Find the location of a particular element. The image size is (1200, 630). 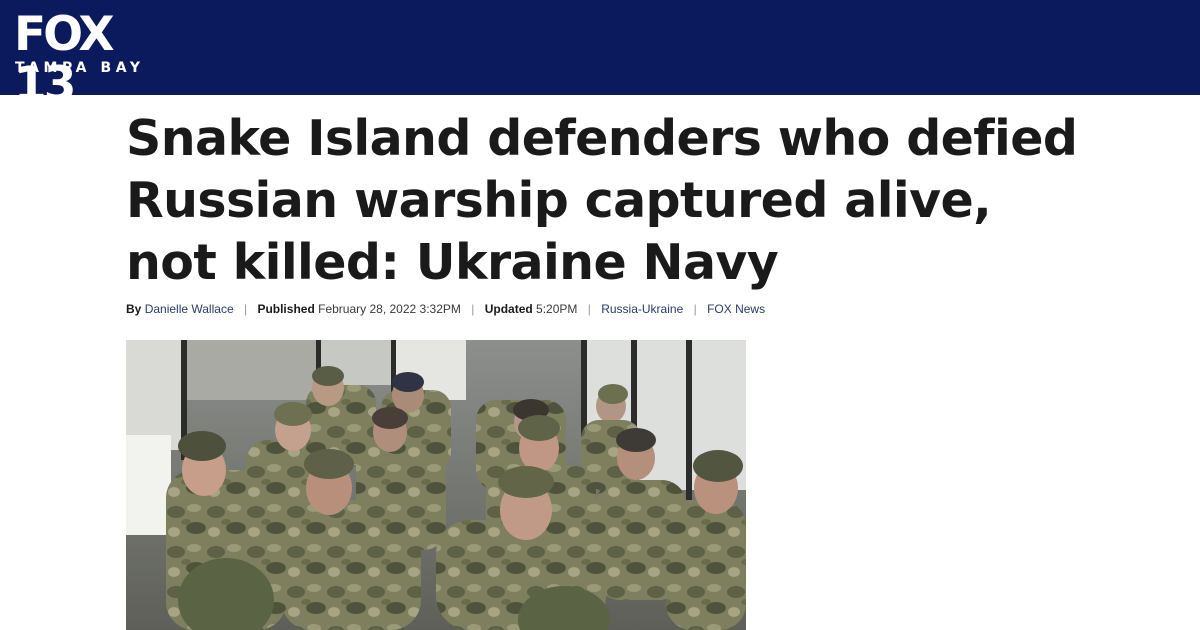

updated-label: Updated is located at coordinates (508, 309).